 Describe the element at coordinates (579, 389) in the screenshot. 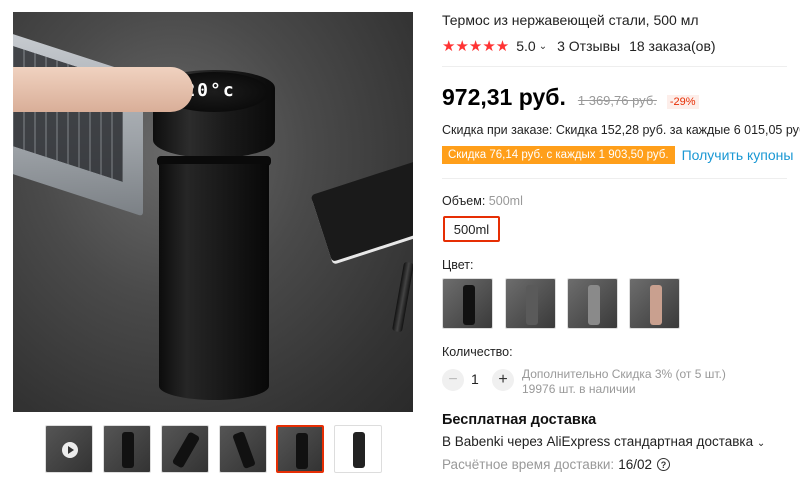

I see `stock-note: 19976 шт. в наличии` at that location.